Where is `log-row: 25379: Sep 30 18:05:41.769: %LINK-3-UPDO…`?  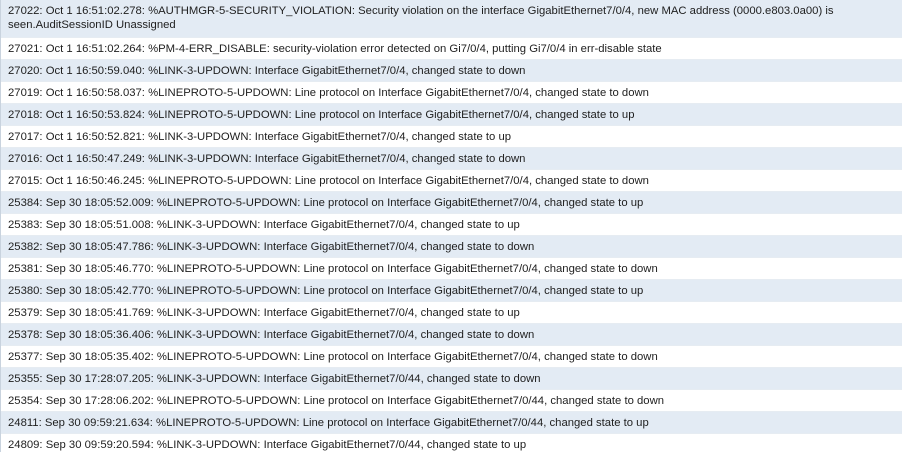
log-row: 25379: Sep 30 18:05:41.769: %LINK-3-UPDO… is located at coordinates (451, 313).